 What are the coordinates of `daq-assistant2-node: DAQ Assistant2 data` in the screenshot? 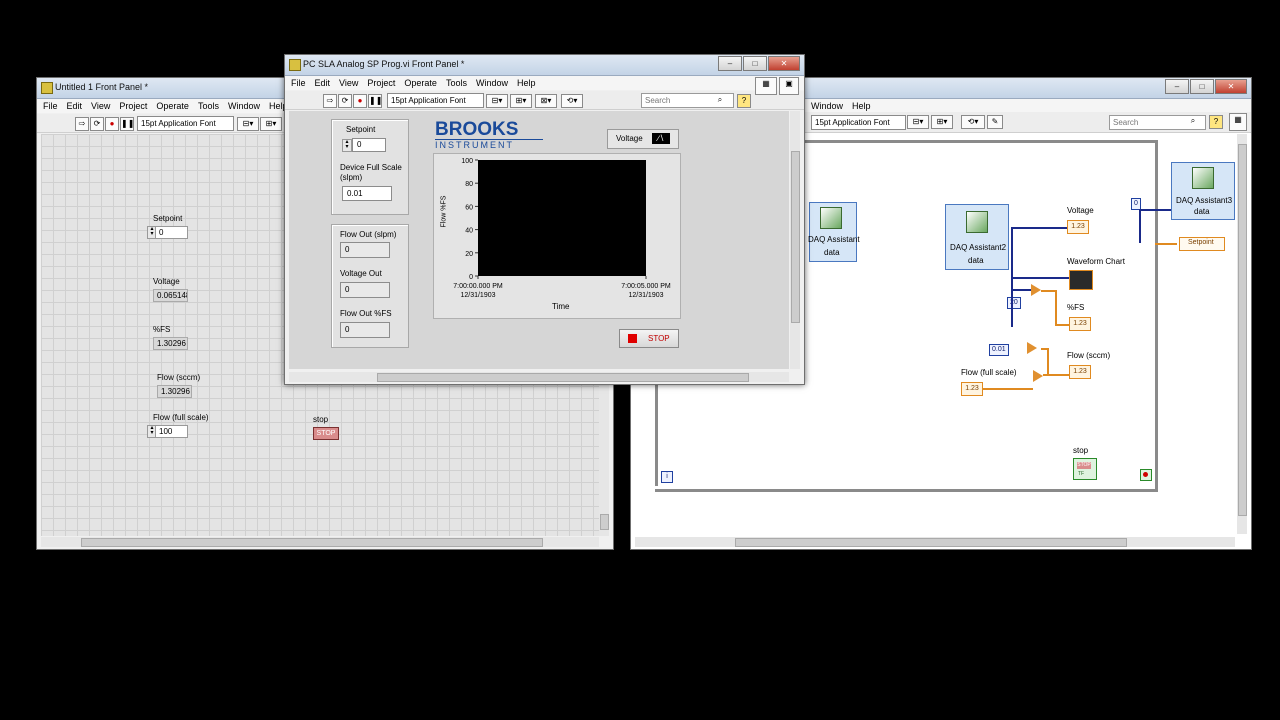 It's located at (977, 237).